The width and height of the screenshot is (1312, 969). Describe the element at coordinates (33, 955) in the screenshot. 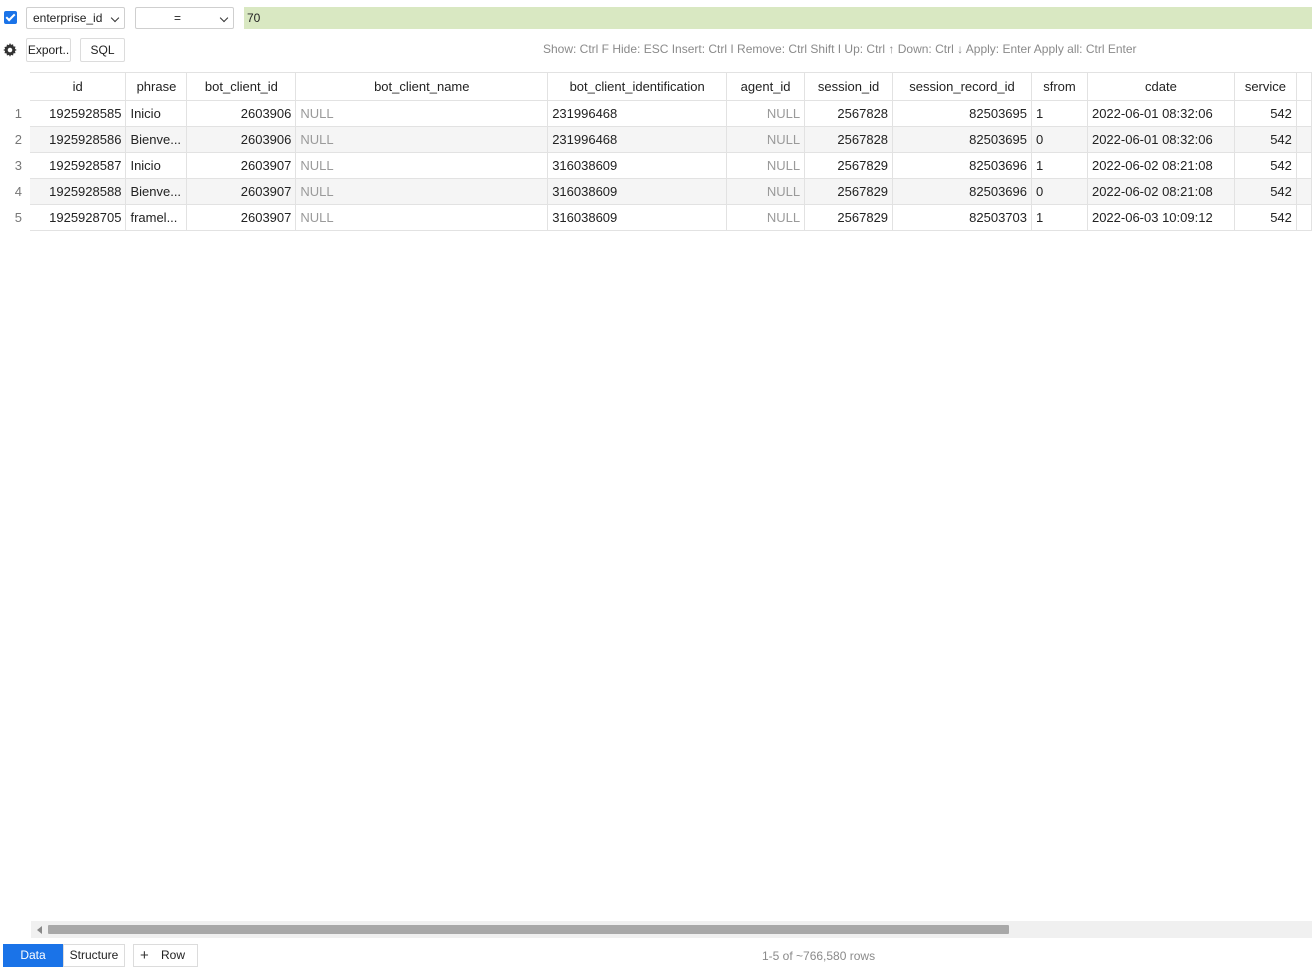

I see `tab-data: Data` at that location.